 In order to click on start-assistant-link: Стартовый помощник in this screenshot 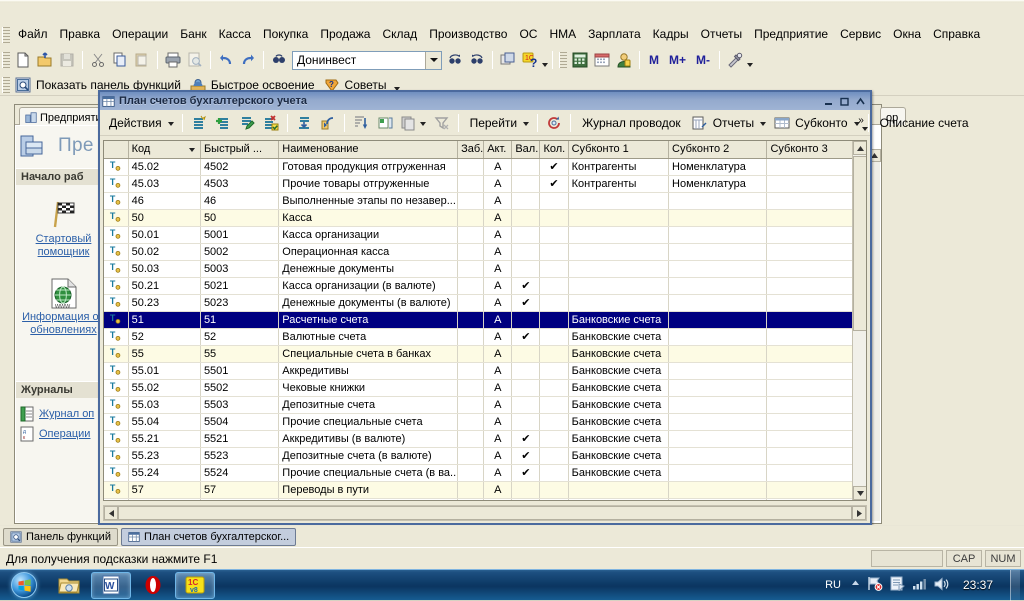, I will do `click(63, 246)`.